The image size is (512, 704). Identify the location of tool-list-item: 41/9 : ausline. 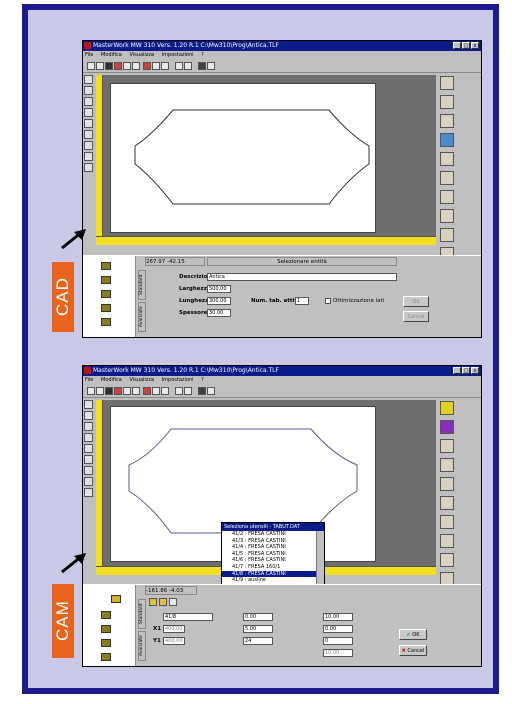
(273, 580).